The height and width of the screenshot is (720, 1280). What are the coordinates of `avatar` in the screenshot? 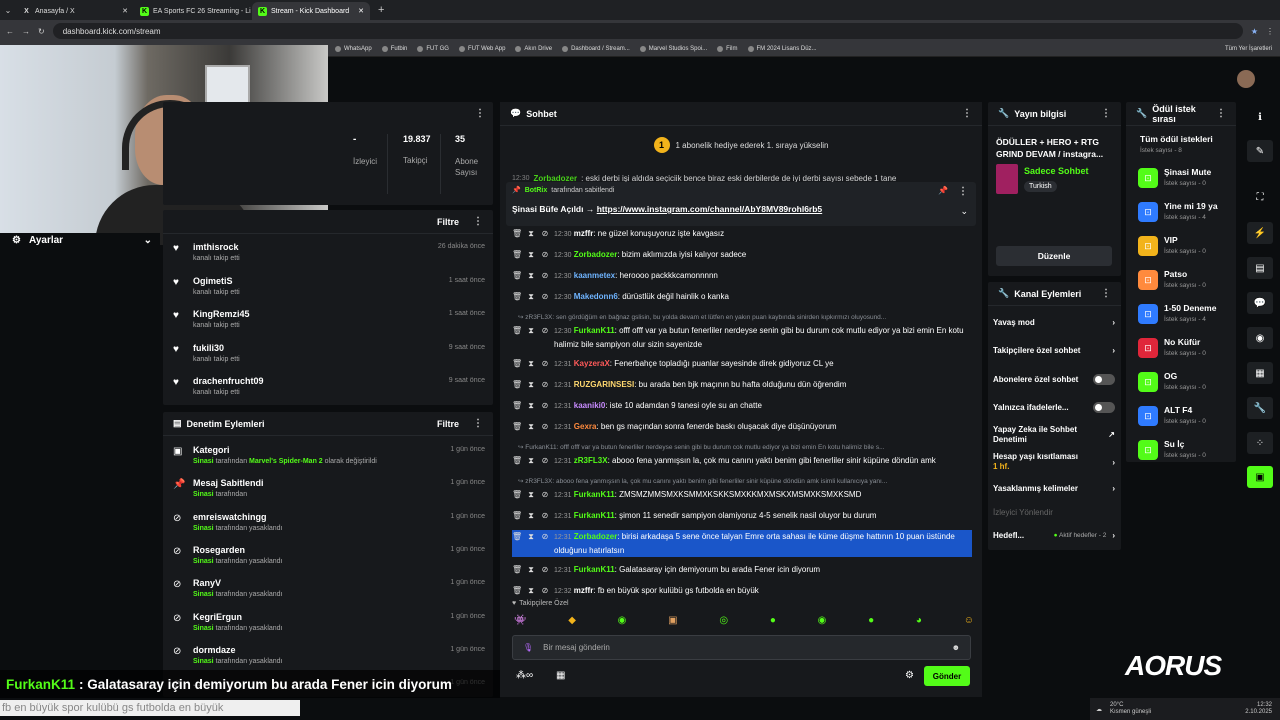 It's located at (1246, 79).